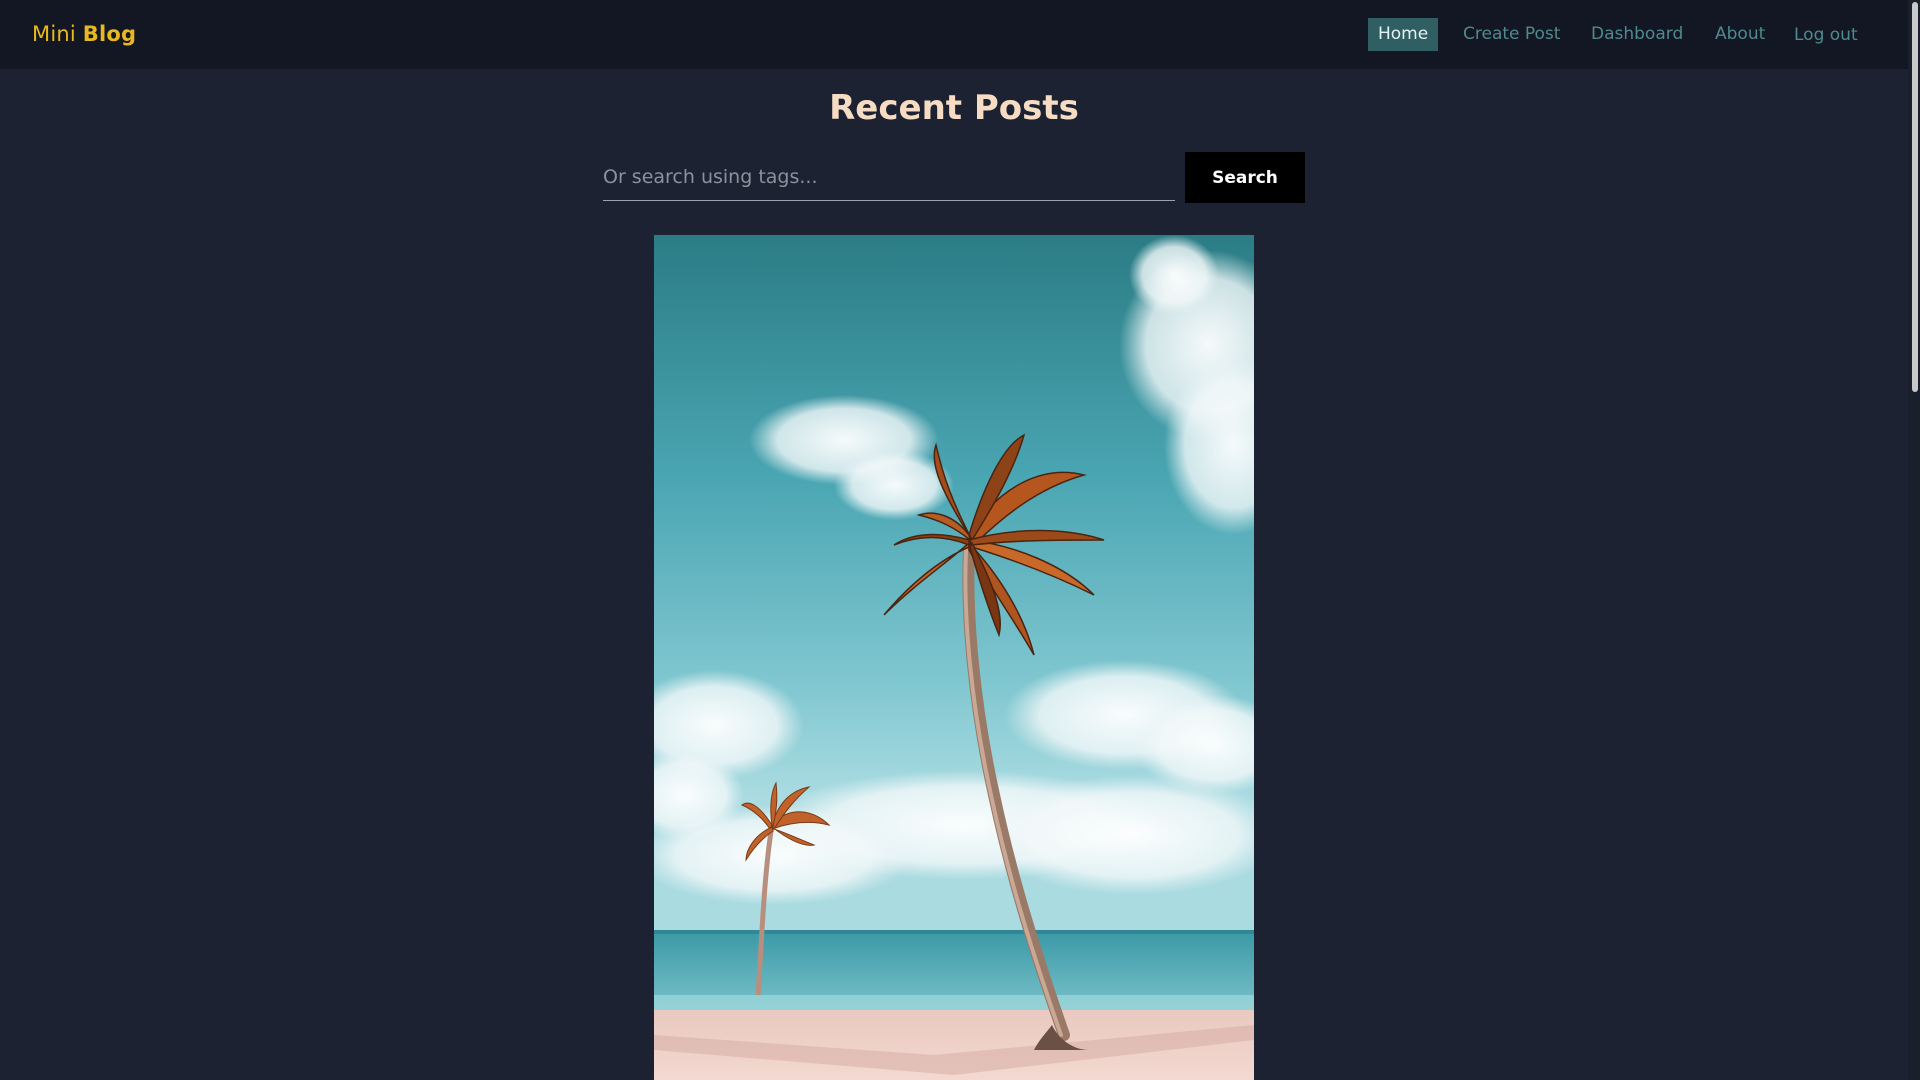 This screenshot has width=1920, height=1080. Describe the element at coordinates (109, 34) in the screenshot. I see `brand-bold-text: Blog` at that location.